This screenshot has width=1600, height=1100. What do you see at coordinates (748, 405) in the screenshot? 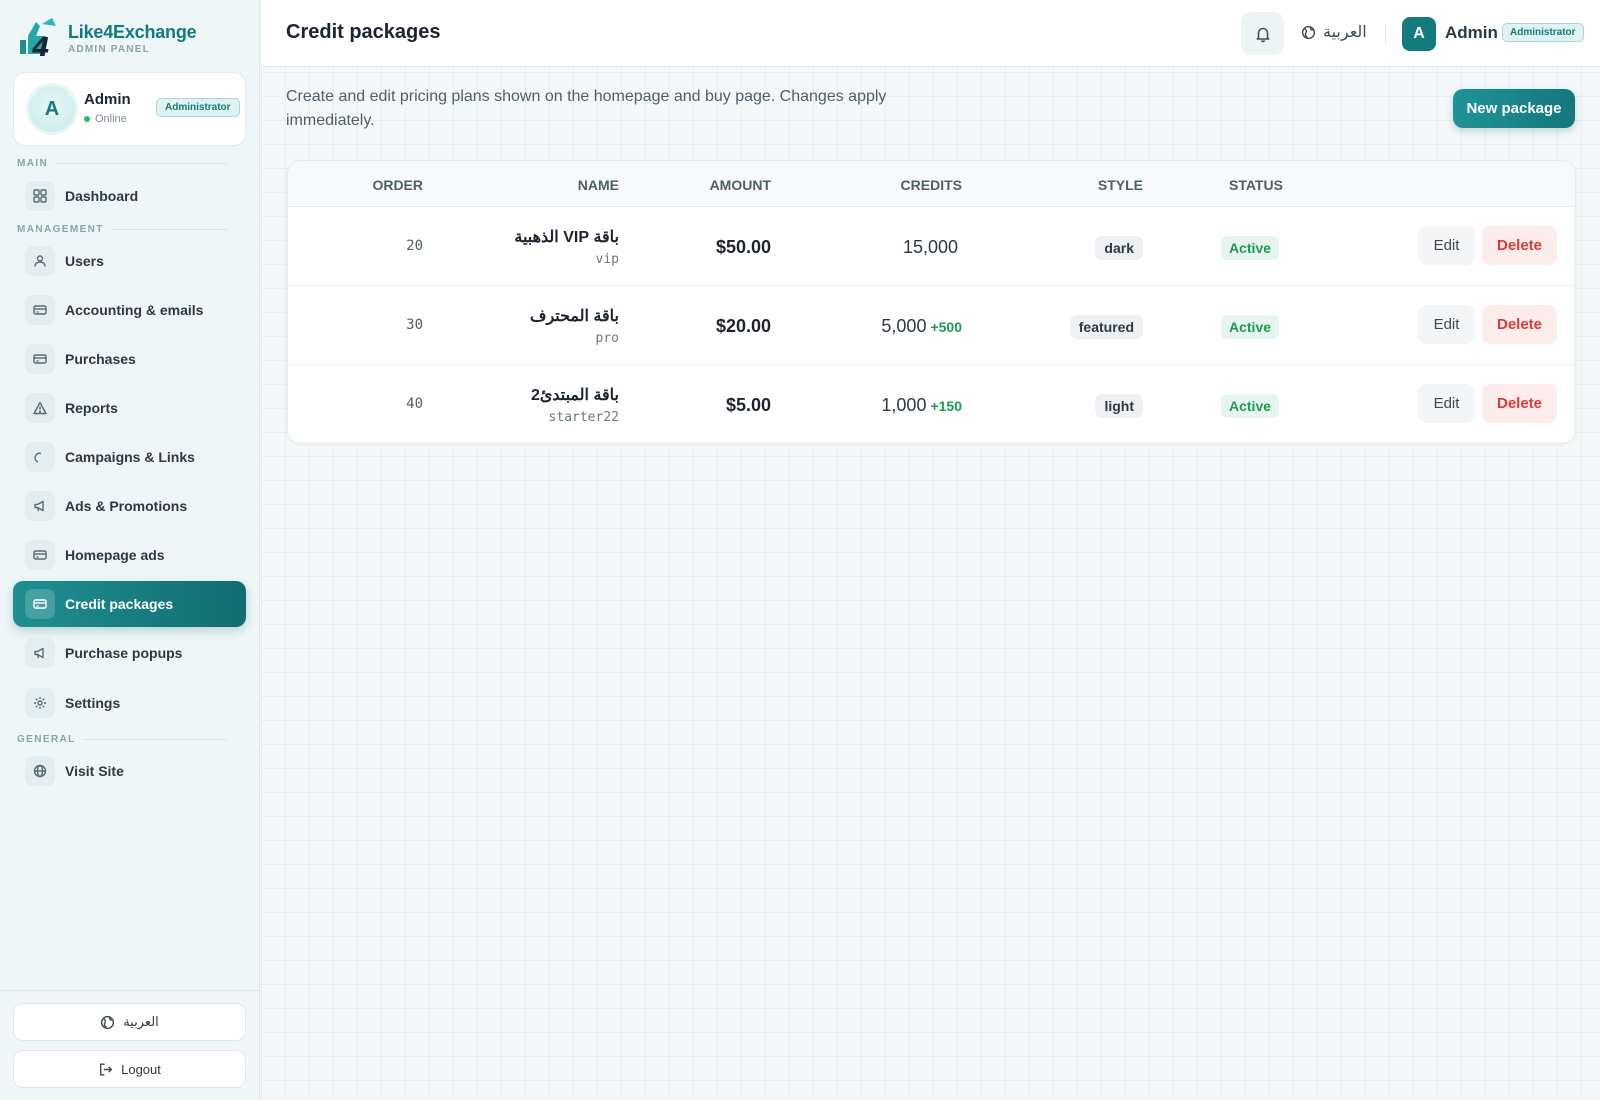
I see `amount-cell: $5.00` at bounding box center [748, 405].